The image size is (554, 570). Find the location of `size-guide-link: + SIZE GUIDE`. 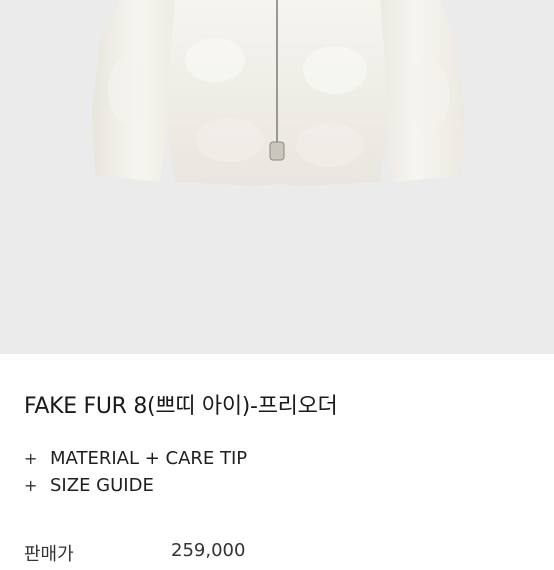

size-guide-link: + SIZE GUIDE is located at coordinates (89, 485).